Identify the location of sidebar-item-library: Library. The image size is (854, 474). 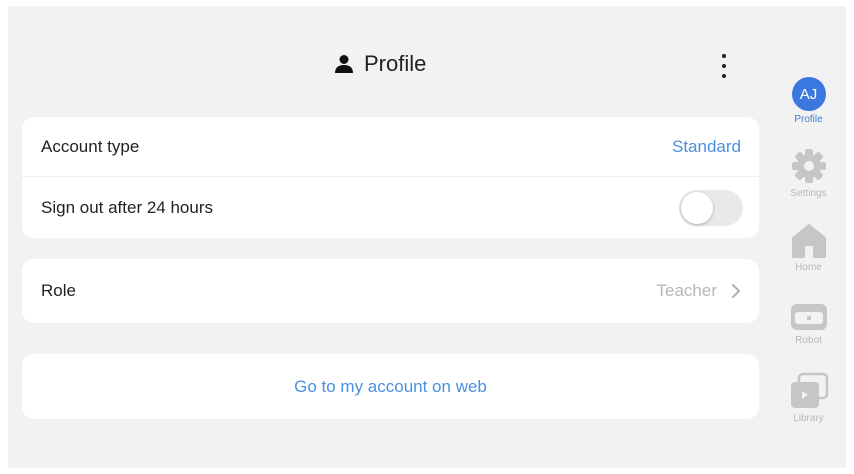
(808, 398).